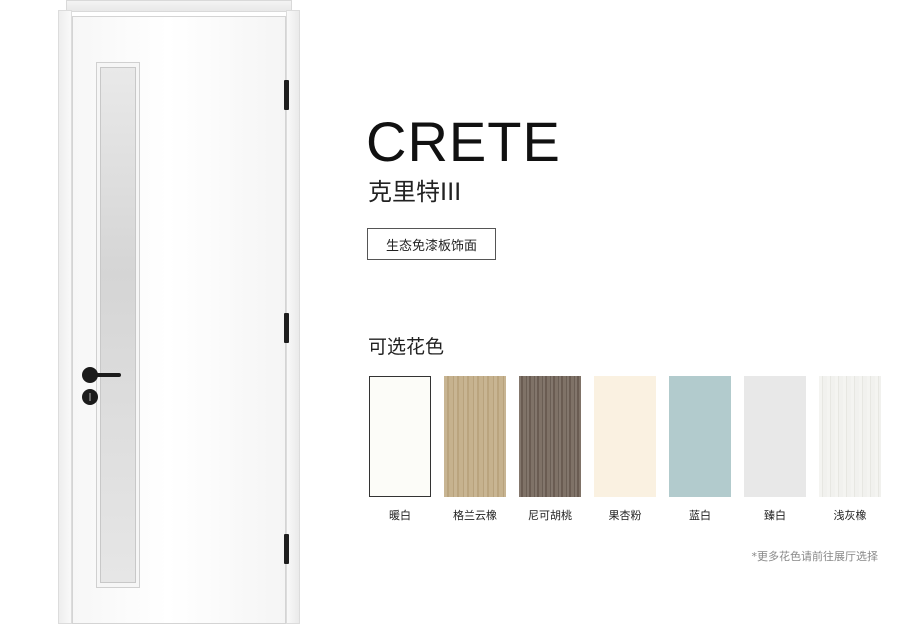  I want to click on swatch-item: 尼可胡桃, so click(550, 449).